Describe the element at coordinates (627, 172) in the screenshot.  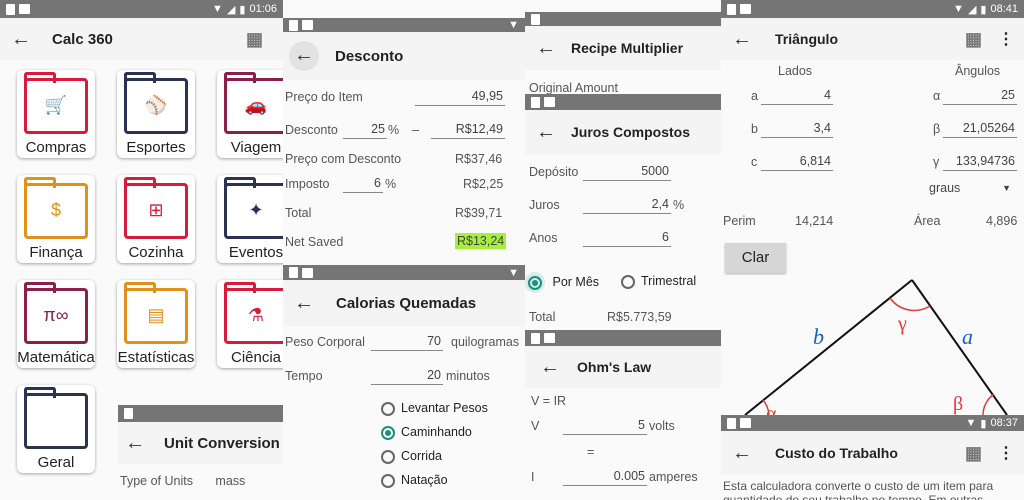
I see `deposito-input: 5000` at that location.